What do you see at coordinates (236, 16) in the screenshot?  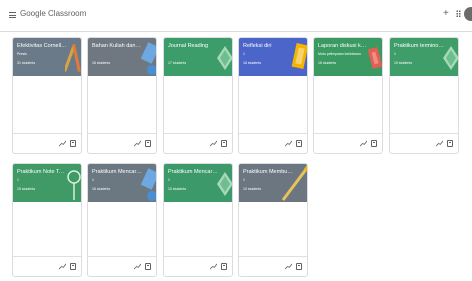 I see `top-app-bar: Google Classroom +` at bounding box center [236, 16].